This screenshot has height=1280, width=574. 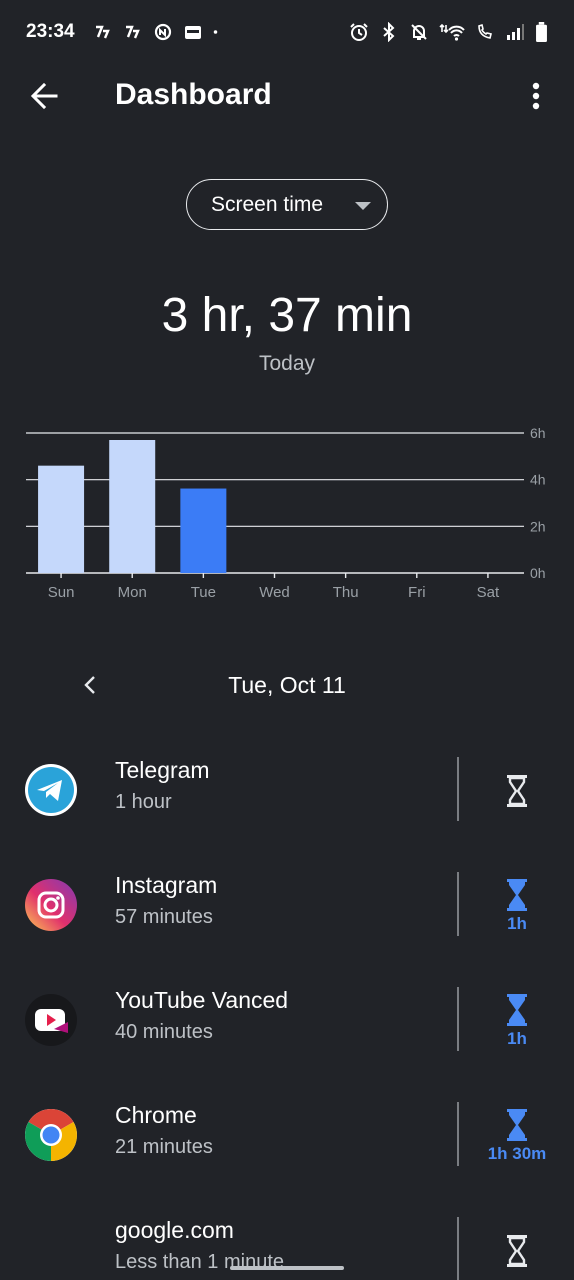 What do you see at coordinates (287, 315) in the screenshot?
I see `total-screen-time: 3 hr, 37 min` at bounding box center [287, 315].